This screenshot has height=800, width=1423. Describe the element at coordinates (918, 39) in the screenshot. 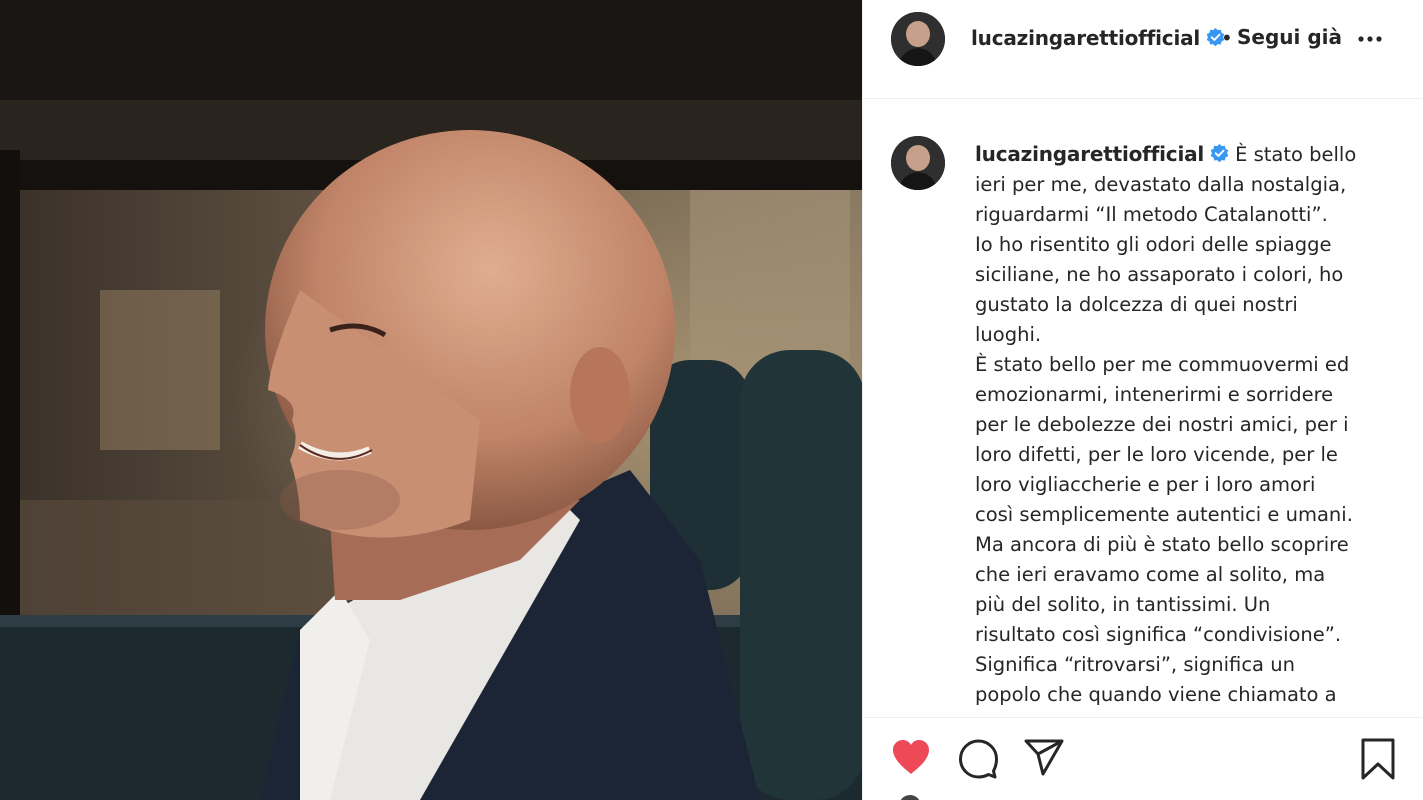

I see `author-avatar` at that location.